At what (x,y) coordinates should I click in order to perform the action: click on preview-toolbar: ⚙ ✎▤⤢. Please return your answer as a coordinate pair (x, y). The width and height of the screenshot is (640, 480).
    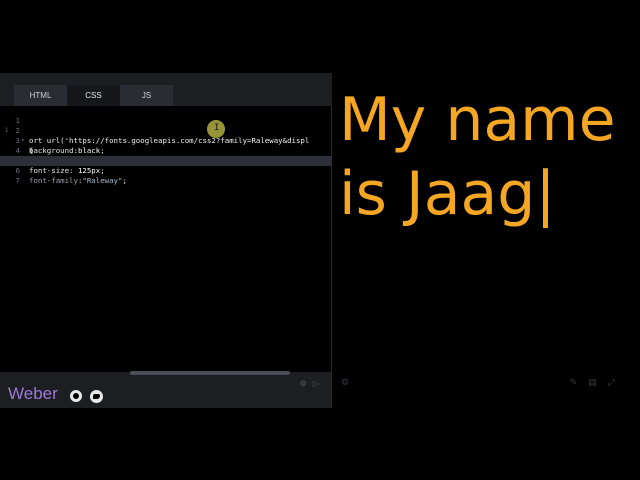
    Looking at the image, I should click on (486, 385).